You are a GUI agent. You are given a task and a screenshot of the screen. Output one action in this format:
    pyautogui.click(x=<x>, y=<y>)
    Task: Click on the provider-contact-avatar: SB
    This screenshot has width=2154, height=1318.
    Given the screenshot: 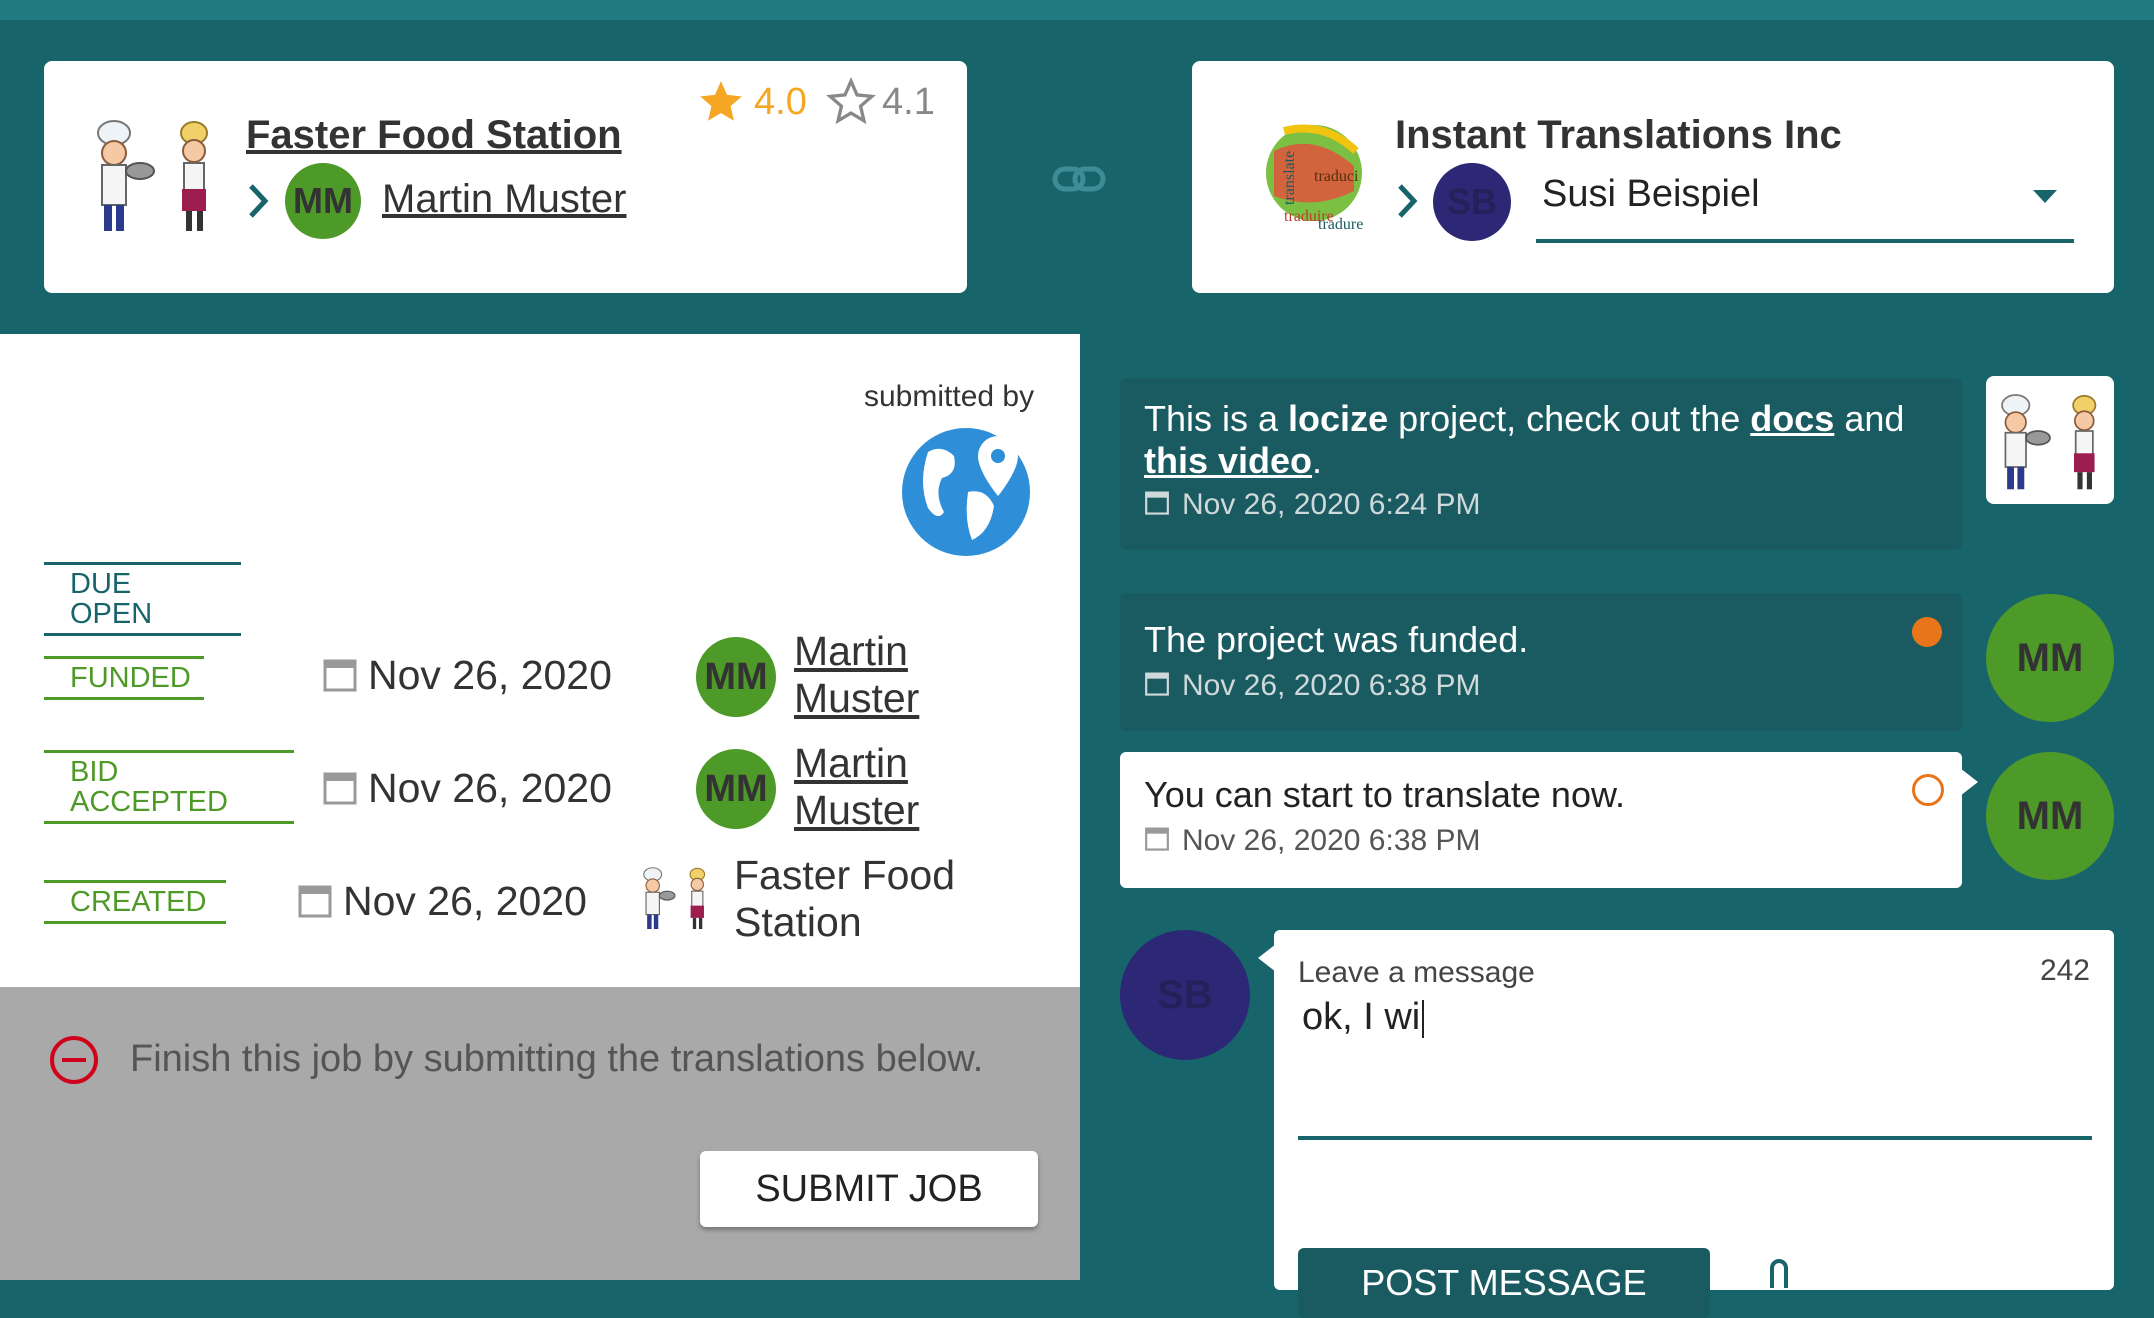 What is the action you would take?
    pyautogui.click(x=1472, y=202)
    